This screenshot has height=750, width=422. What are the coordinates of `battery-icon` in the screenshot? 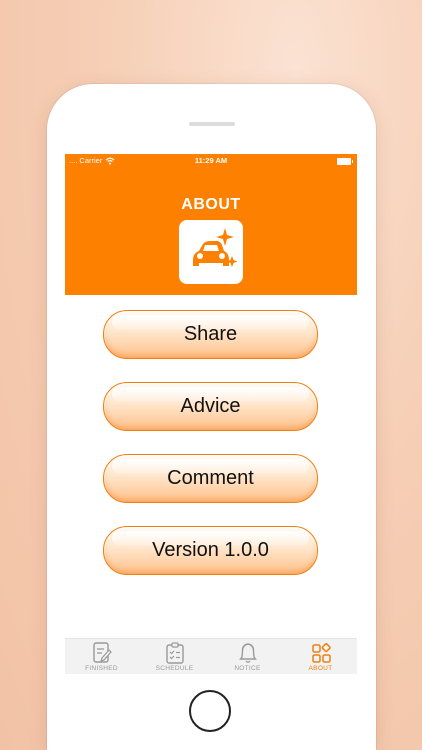 It's located at (345, 161).